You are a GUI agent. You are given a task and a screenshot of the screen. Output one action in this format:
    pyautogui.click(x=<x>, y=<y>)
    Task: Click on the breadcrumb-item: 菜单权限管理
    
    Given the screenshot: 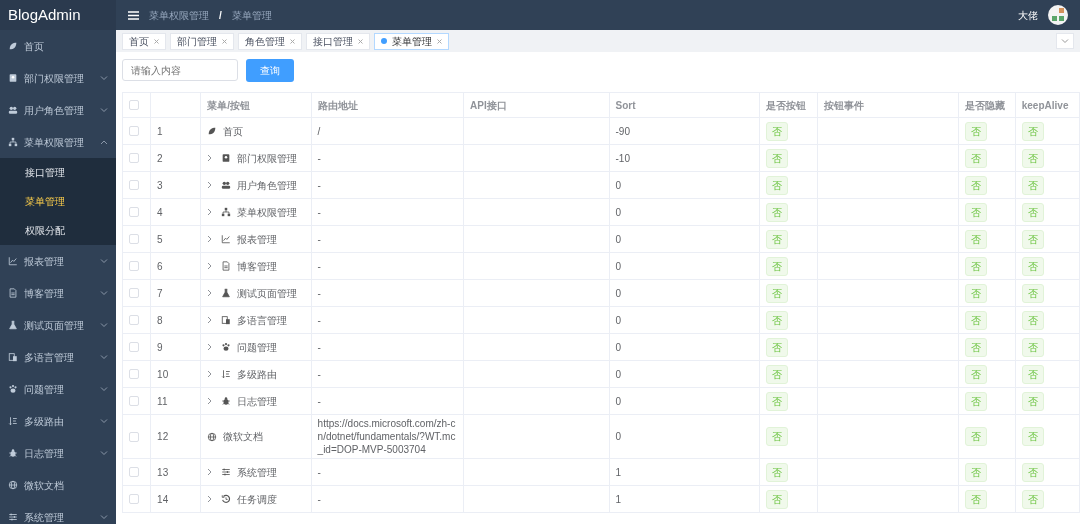 What is the action you would take?
    pyautogui.click(x=179, y=15)
    